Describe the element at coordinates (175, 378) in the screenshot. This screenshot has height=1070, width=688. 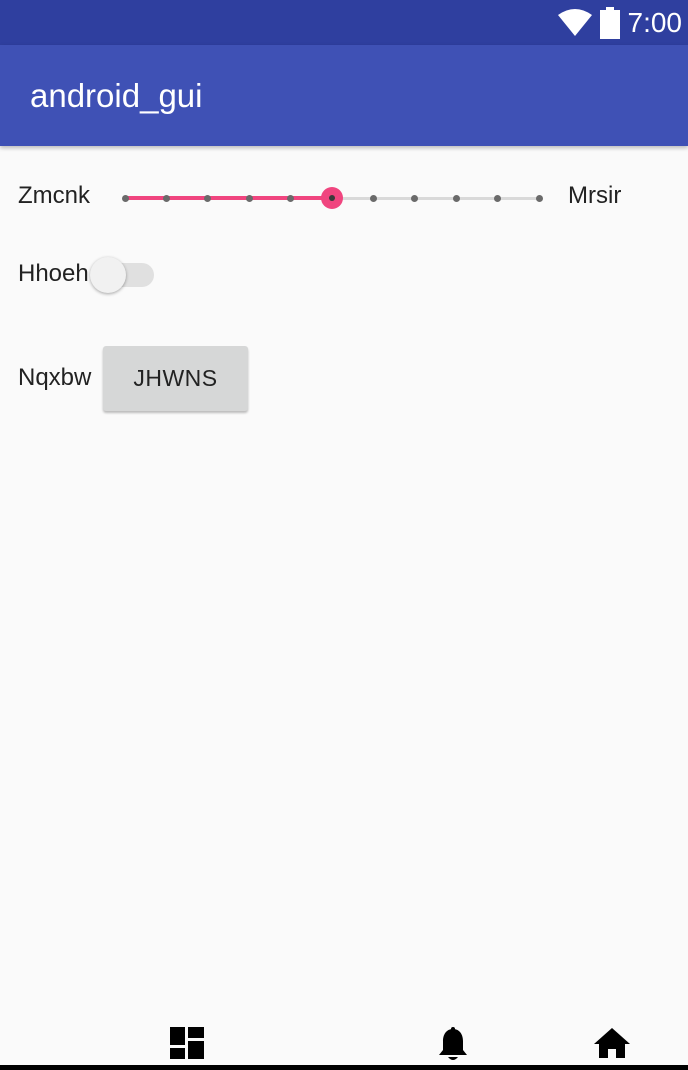
I see `jhwns-button: JHWNS` at that location.